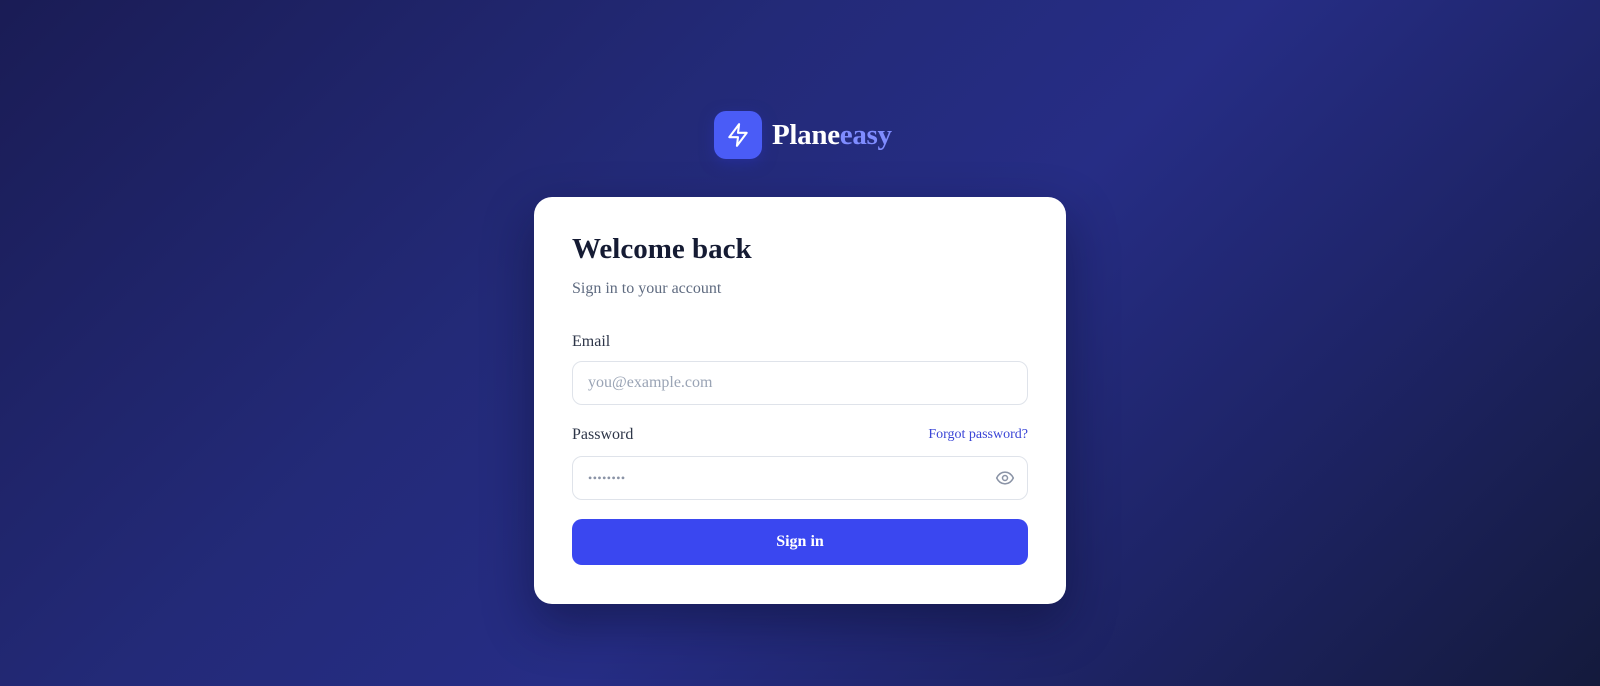 Image resolution: width=1600 pixels, height=686 pixels. Describe the element at coordinates (806, 135) in the screenshot. I see `brand-name-part1: Plane` at that location.